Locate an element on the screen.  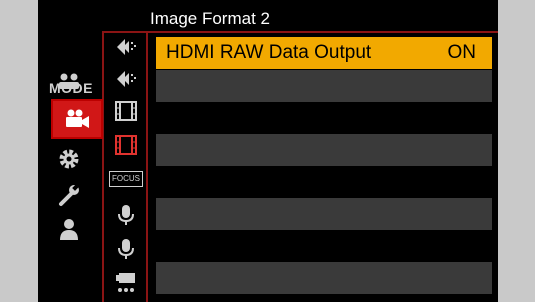
gear-icon is located at coordinates (69, 159).